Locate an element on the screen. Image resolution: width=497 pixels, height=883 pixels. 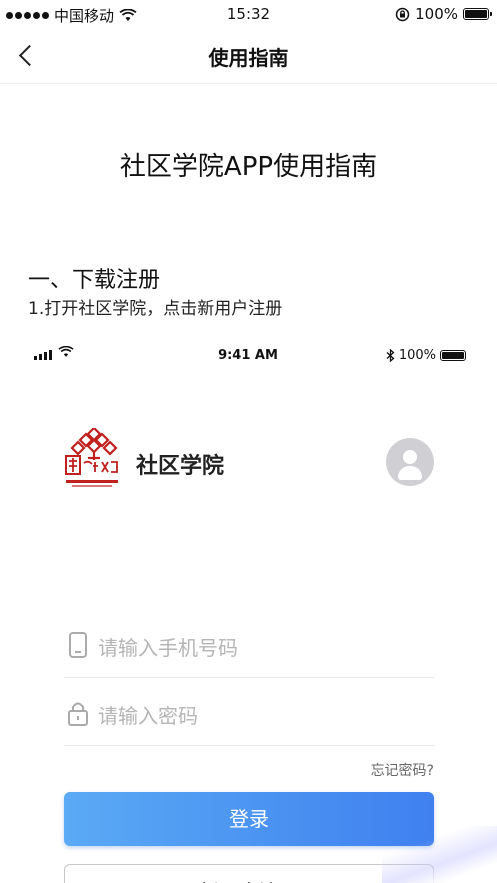
inner-battery-icon is located at coordinates (453, 355).